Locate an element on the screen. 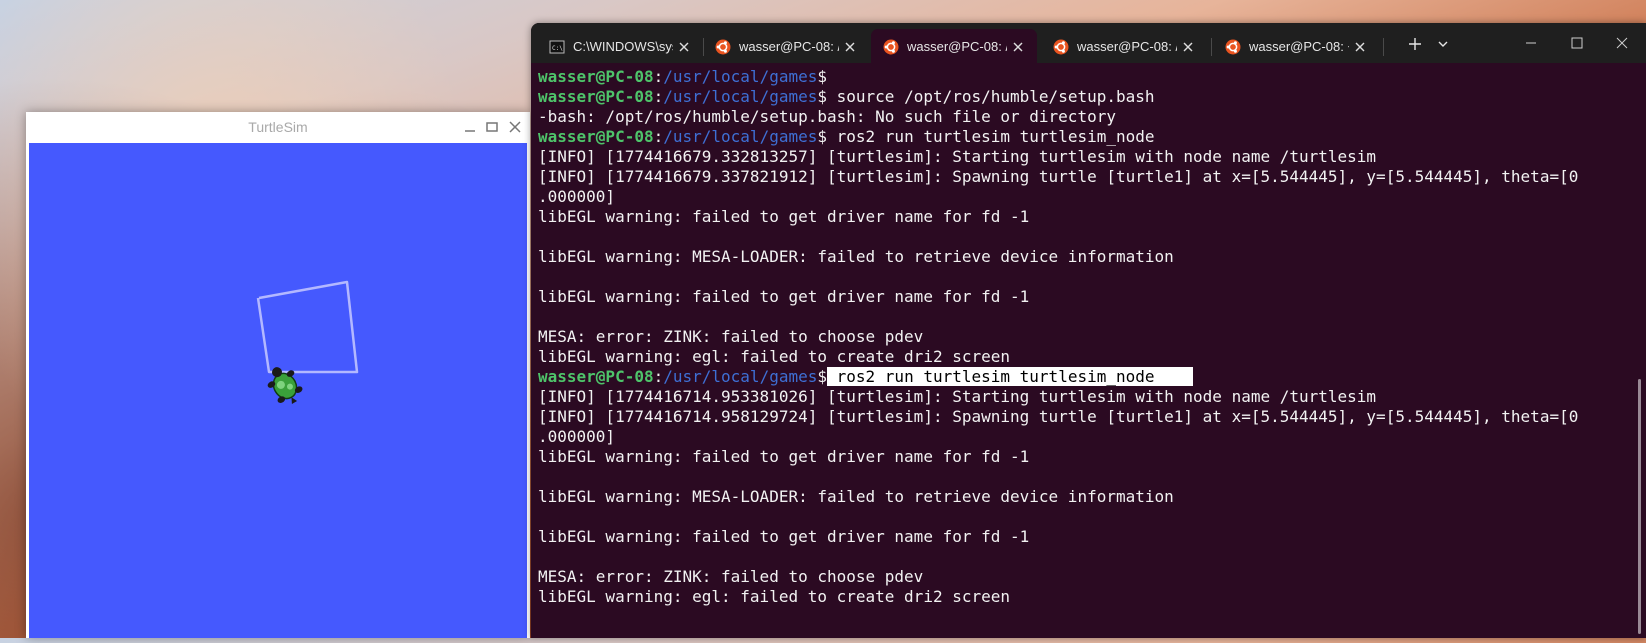 The height and width of the screenshot is (643, 1646). prompt-line: wasser@PC-08:/usr/local/games$ is located at coordinates (1088, 77).